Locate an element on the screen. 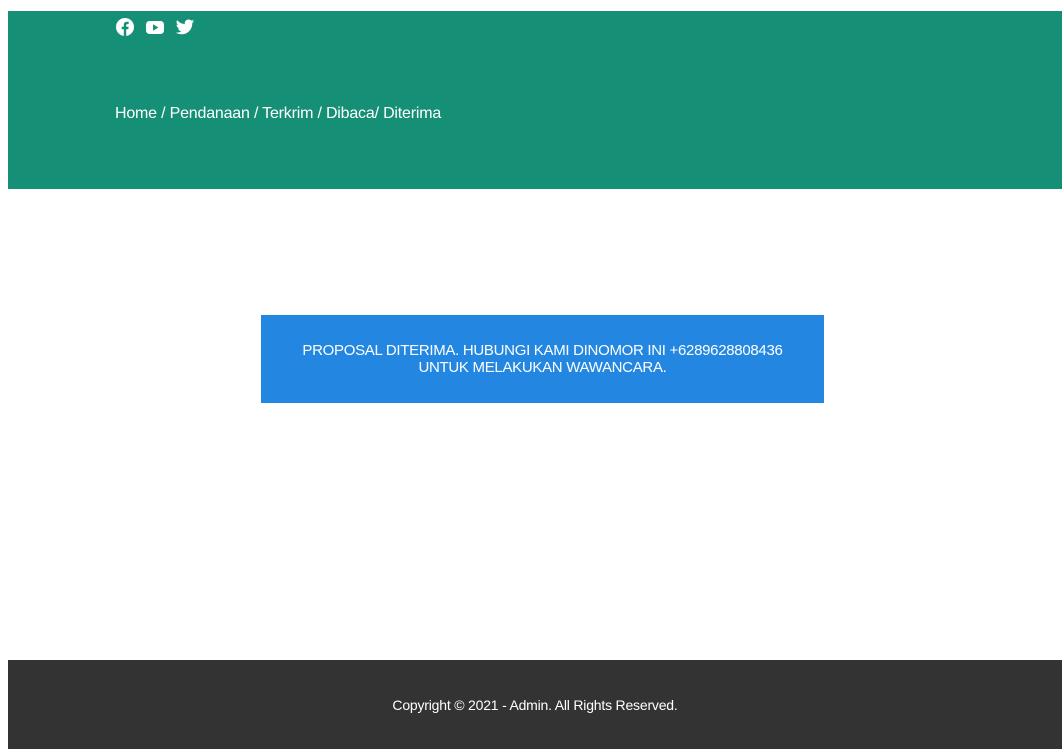 This screenshot has width=1062, height=749. twitter-icon is located at coordinates (185, 27).